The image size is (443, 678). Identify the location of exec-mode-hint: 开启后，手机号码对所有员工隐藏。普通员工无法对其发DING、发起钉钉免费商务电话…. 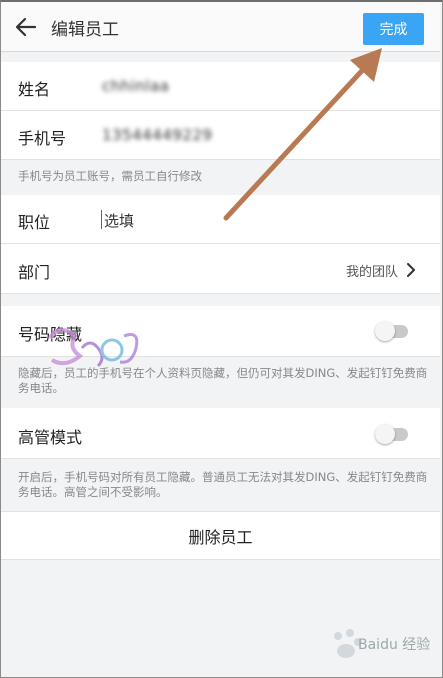
(220, 485).